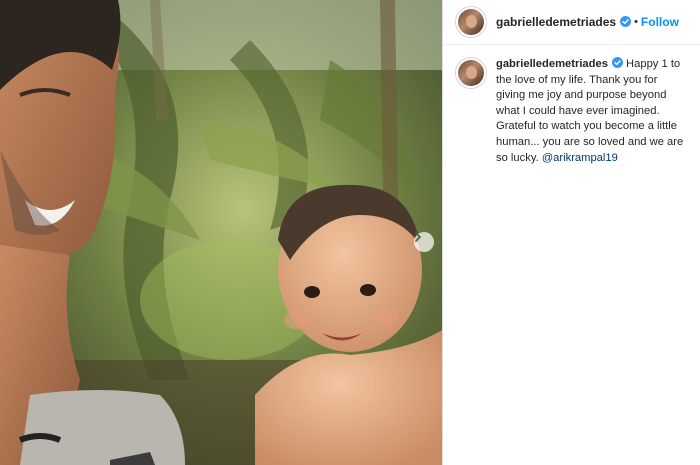 The width and height of the screenshot is (700, 465). I want to click on mention-link: @arikrampal19, so click(580, 158).